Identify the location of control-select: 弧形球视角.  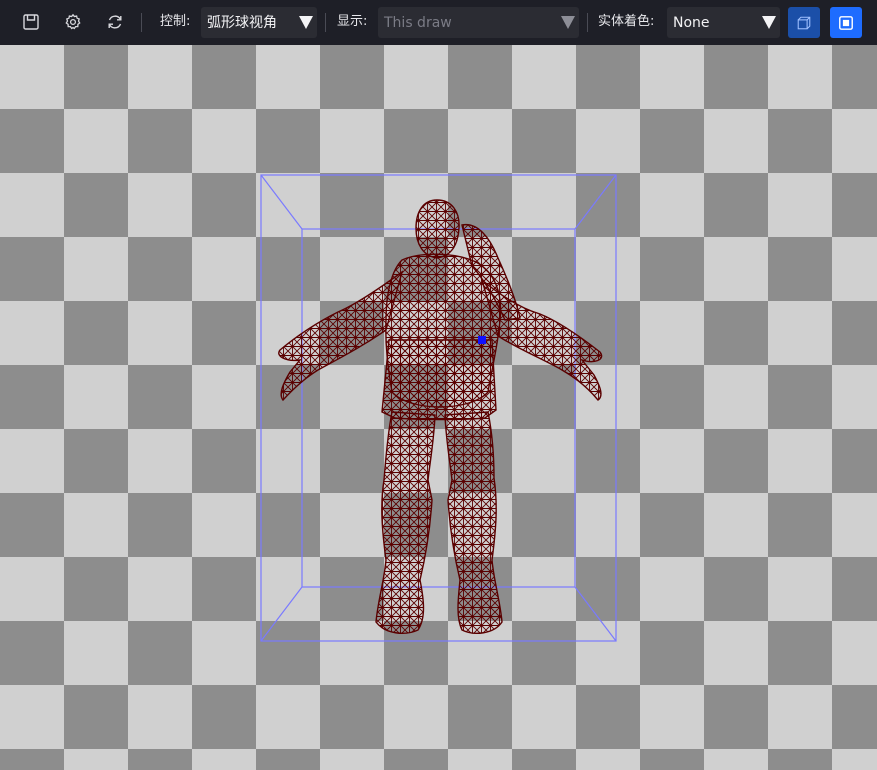
(259, 22).